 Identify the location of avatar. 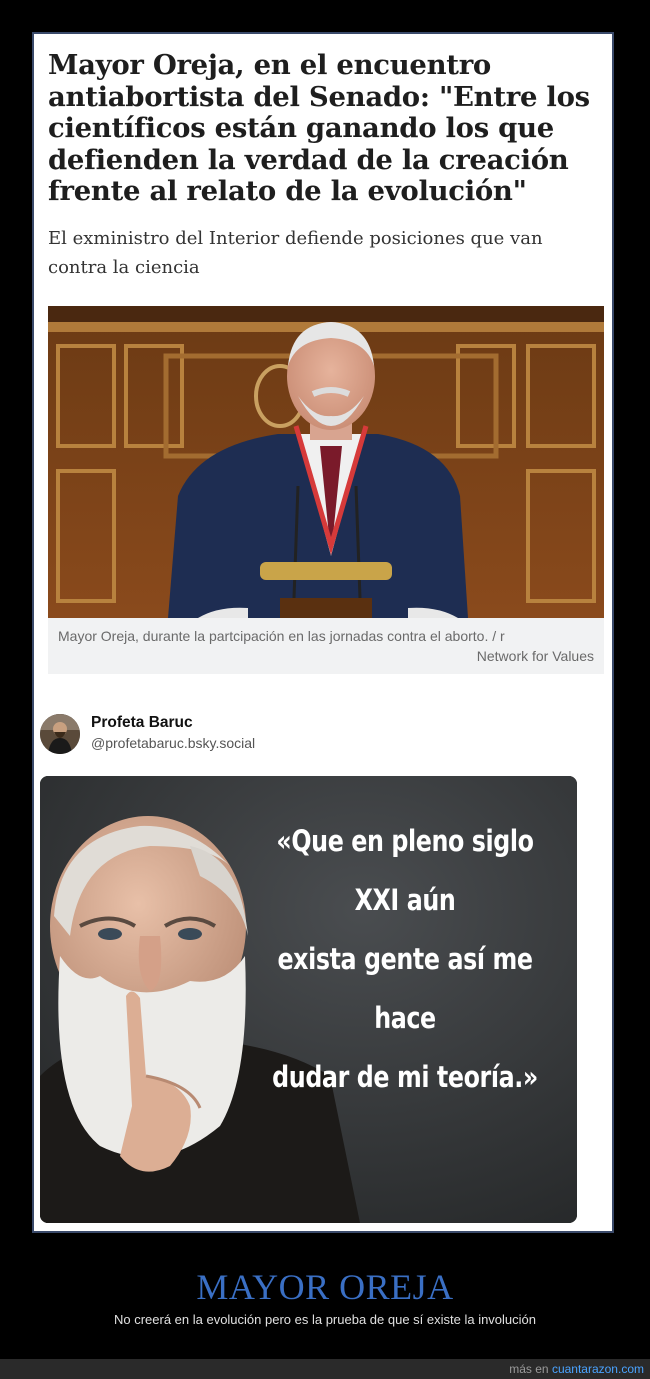
(60, 734).